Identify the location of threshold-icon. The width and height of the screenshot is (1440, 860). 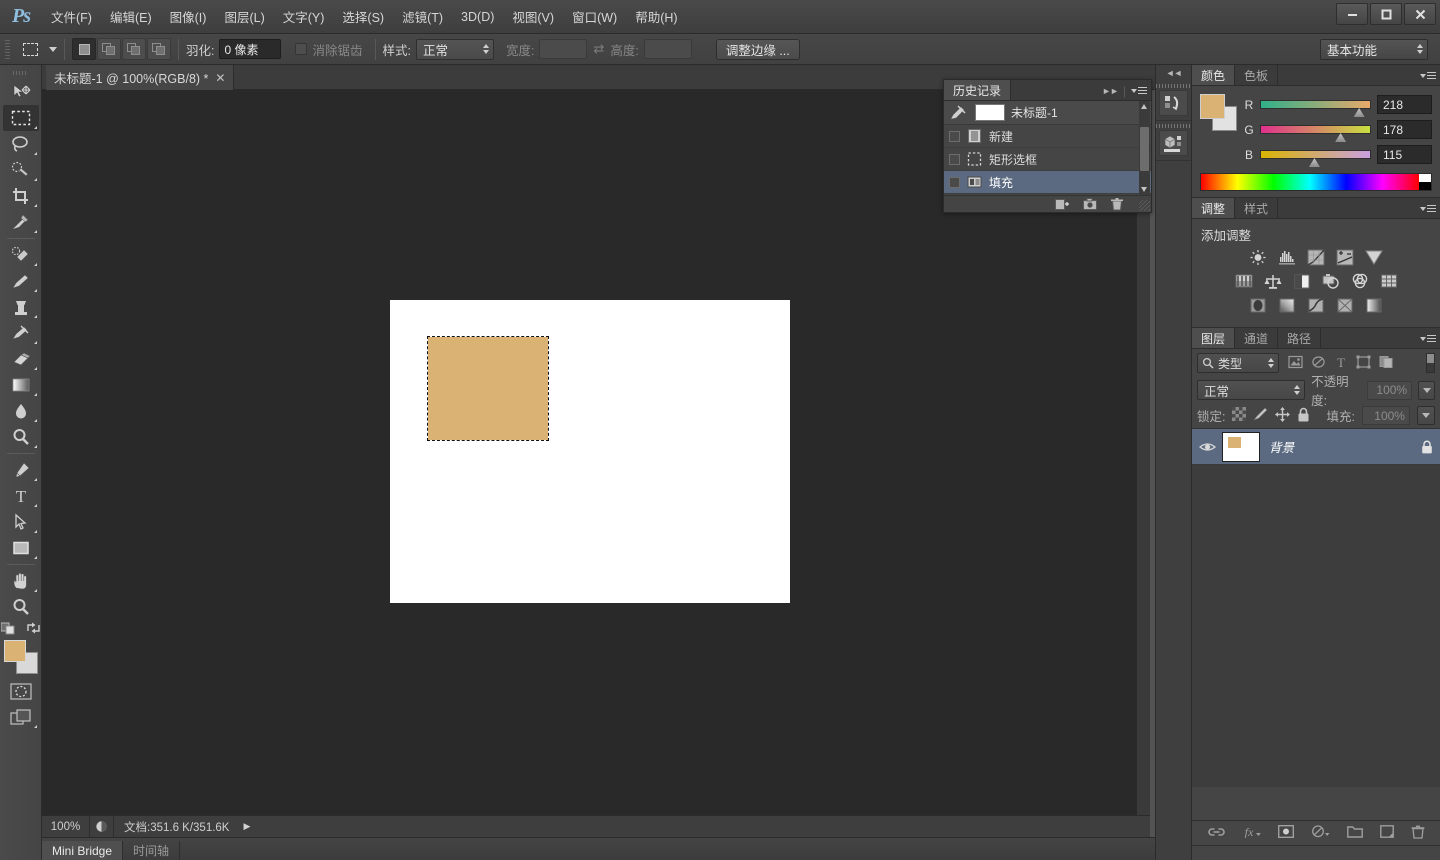
(1316, 305).